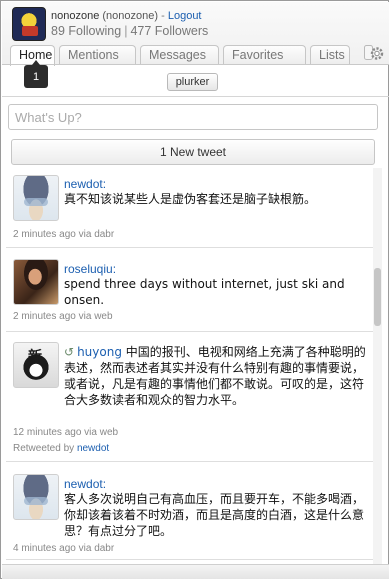 This screenshot has height=579, width=389. Describe the element at coordinates (97, 55) in the screenshot. I see `tab-mentions: Mentions` at that location.